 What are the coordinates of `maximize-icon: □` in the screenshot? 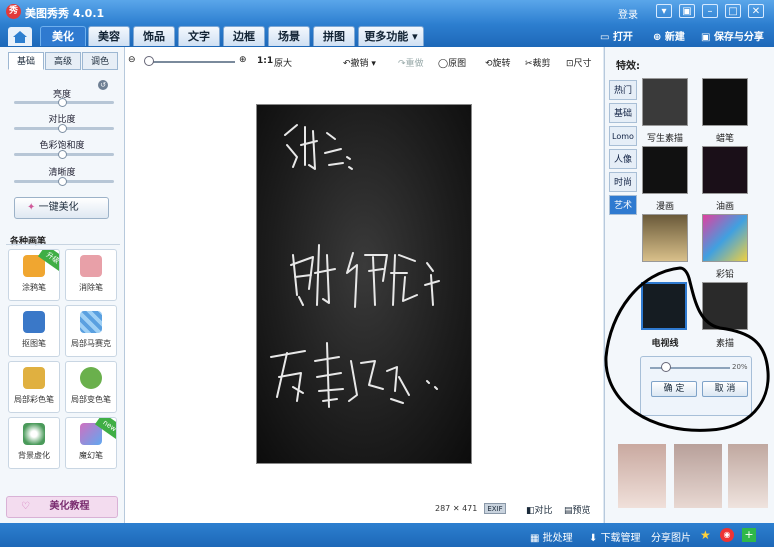 It's located at (733, 11).